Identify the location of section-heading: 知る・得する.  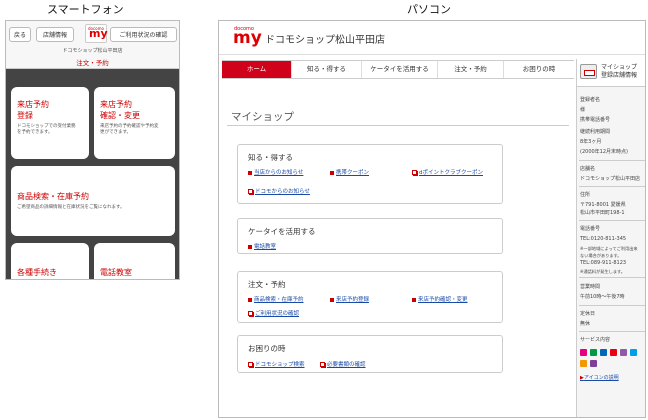
(270, 157).